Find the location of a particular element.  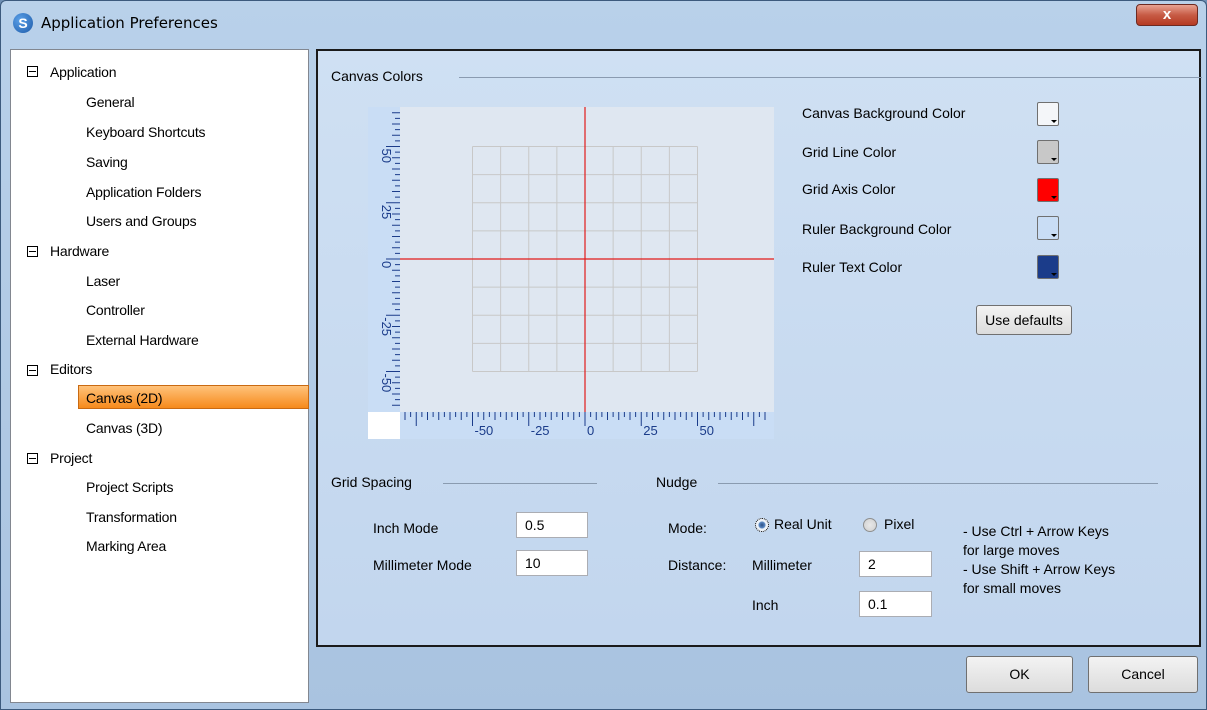

nudge-divider is located at coordinates (938, 483).